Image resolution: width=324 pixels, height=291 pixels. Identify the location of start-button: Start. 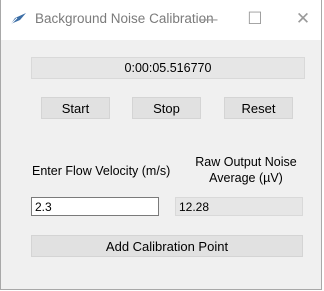
(75, 108).